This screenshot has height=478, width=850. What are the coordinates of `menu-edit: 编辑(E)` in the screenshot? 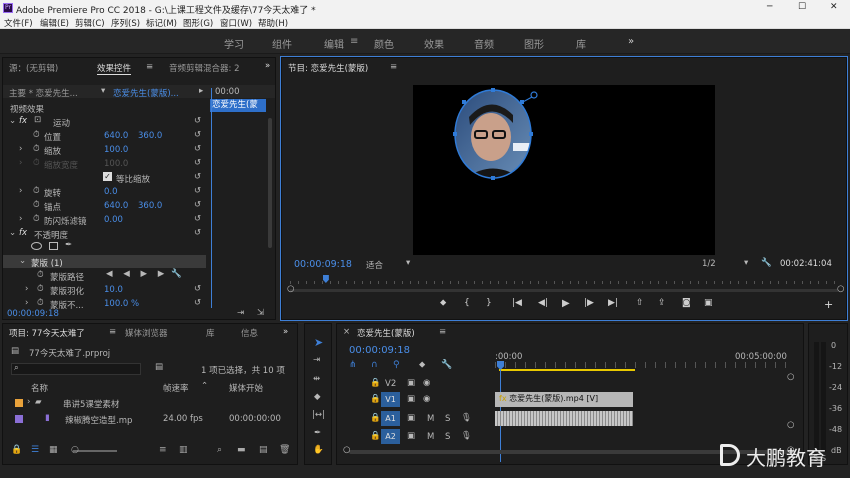 It's located at (54, 23).